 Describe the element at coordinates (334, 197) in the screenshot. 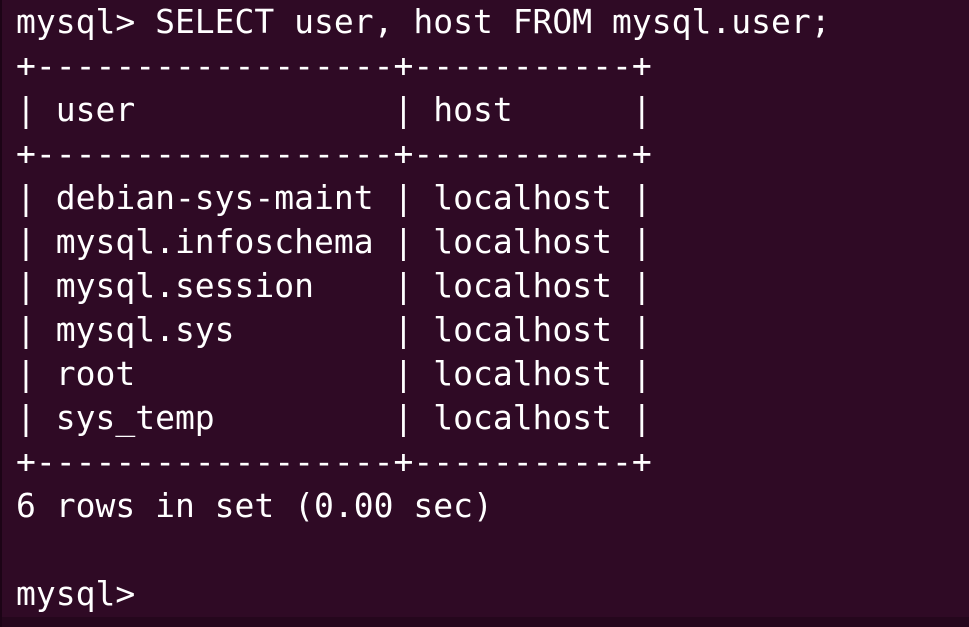

I see `table-row: | debian-sys-maint | localhost |` at that location.